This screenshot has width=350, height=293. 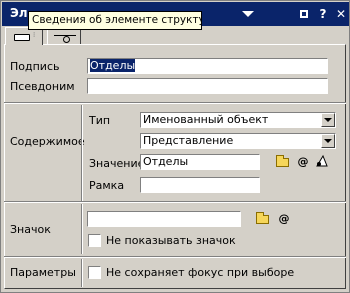 I want to click on type-select: Именованный объект, so click(x=238, y=120).